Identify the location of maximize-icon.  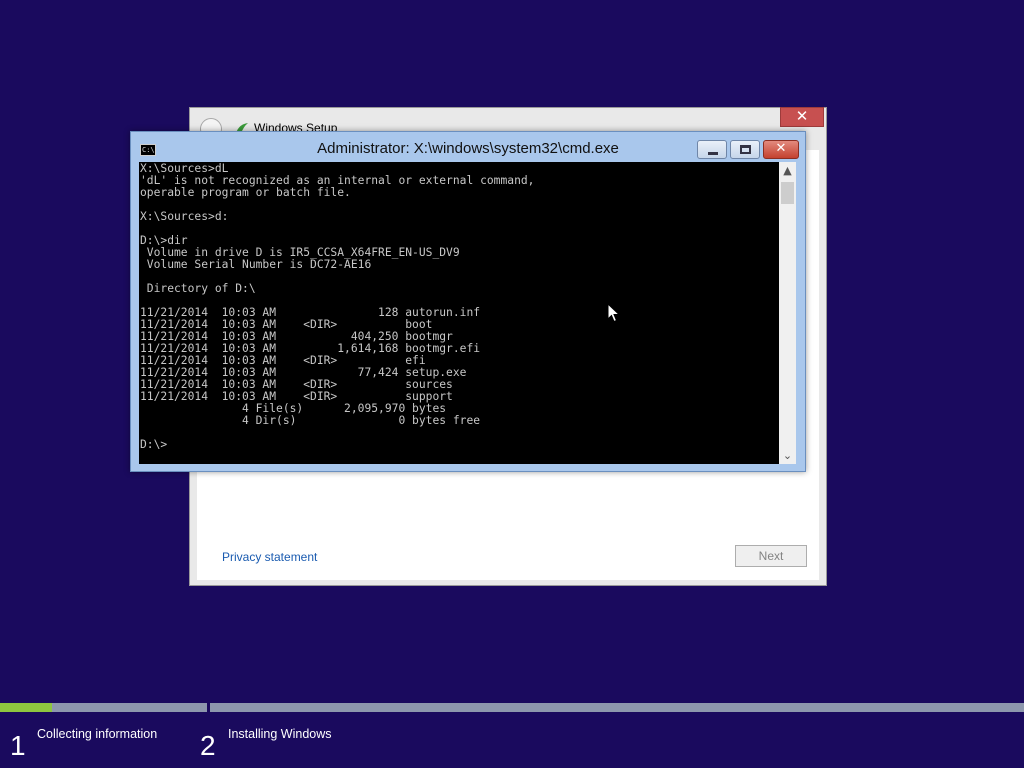
(745, 149).